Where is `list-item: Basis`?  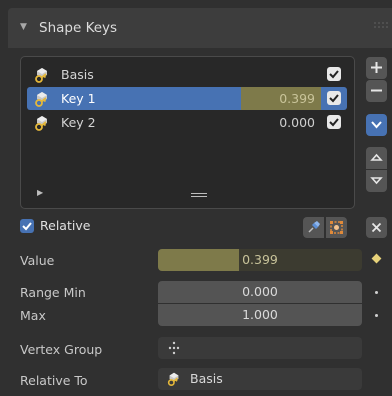
list-item: Basis is located at coordinates (187, 74).